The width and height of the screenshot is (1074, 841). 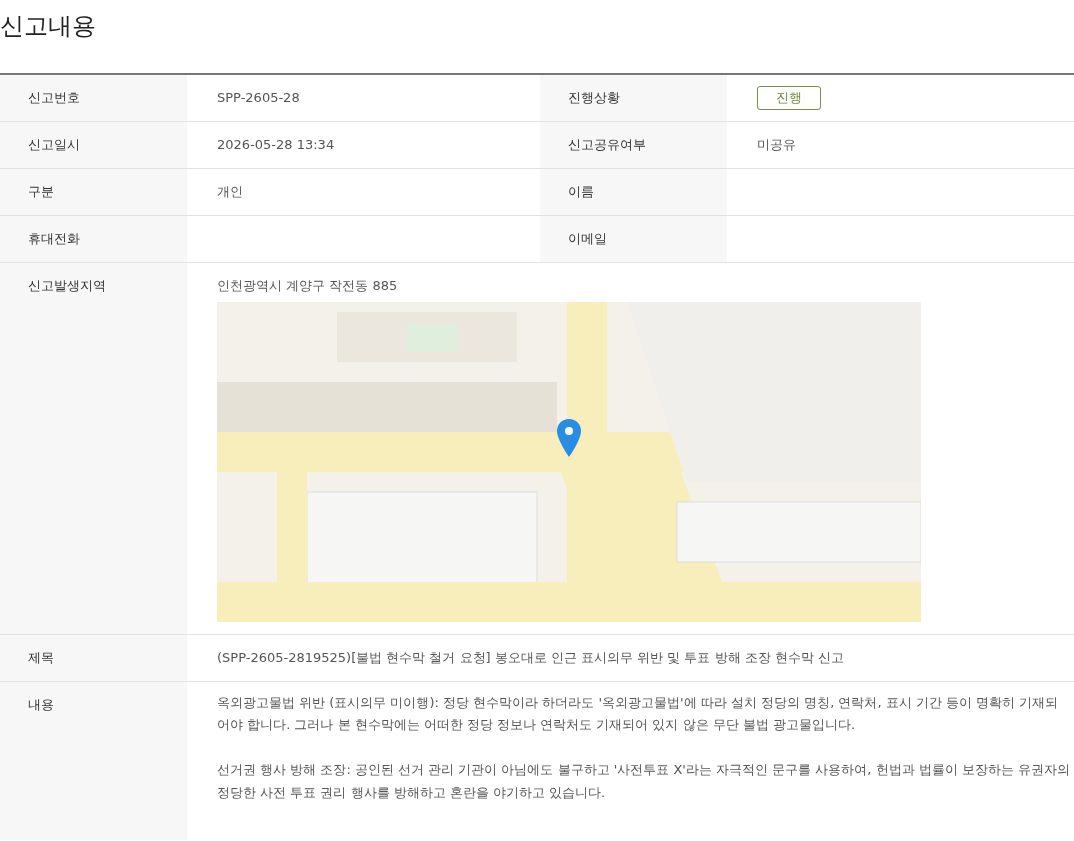 I want to click on field-label: 구분, so click(x=41, y=191).